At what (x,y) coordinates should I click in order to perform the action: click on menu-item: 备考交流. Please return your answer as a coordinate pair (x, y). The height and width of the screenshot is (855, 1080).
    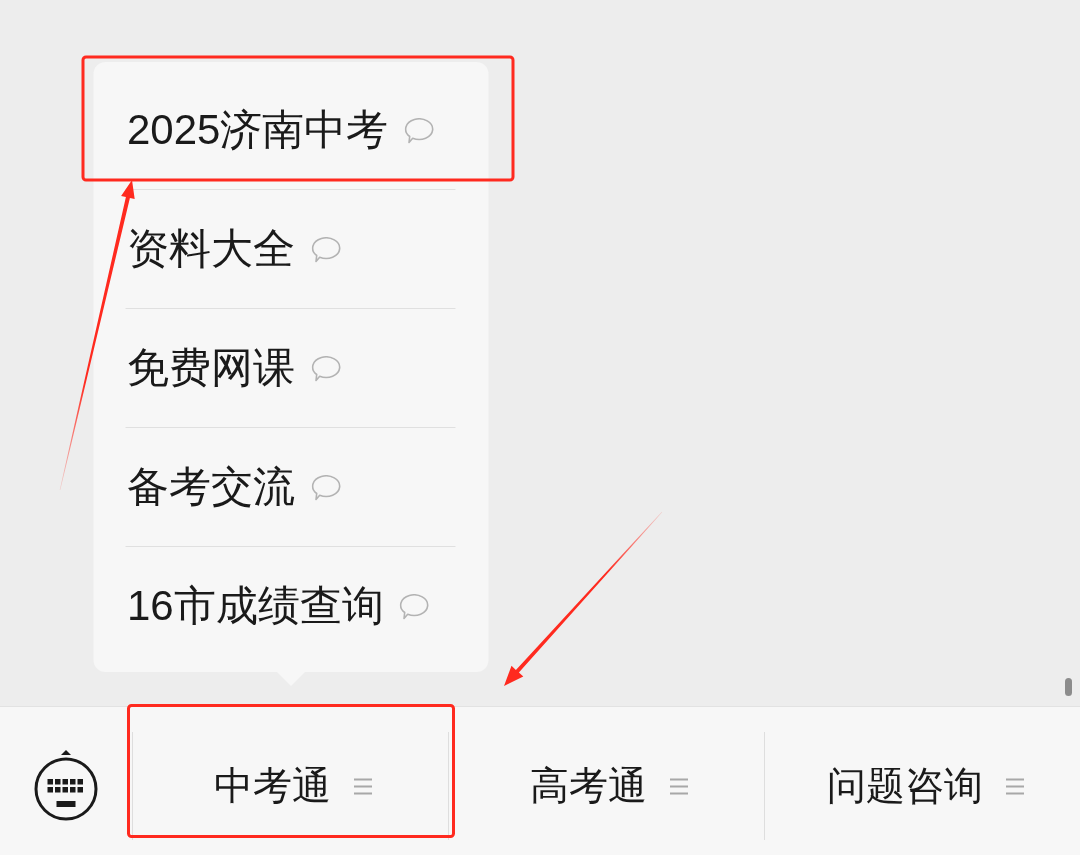
    Looking at the image, I should click on (290, 486).